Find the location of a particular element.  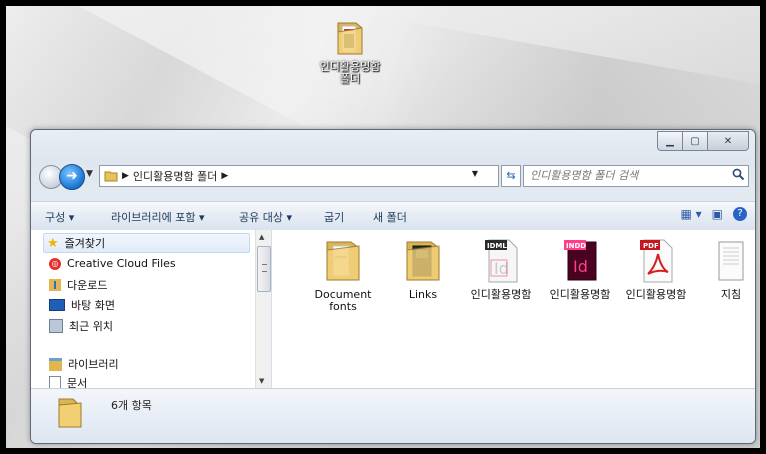

scroll-up-icon: ▲ is located at coordinates (261, 237).